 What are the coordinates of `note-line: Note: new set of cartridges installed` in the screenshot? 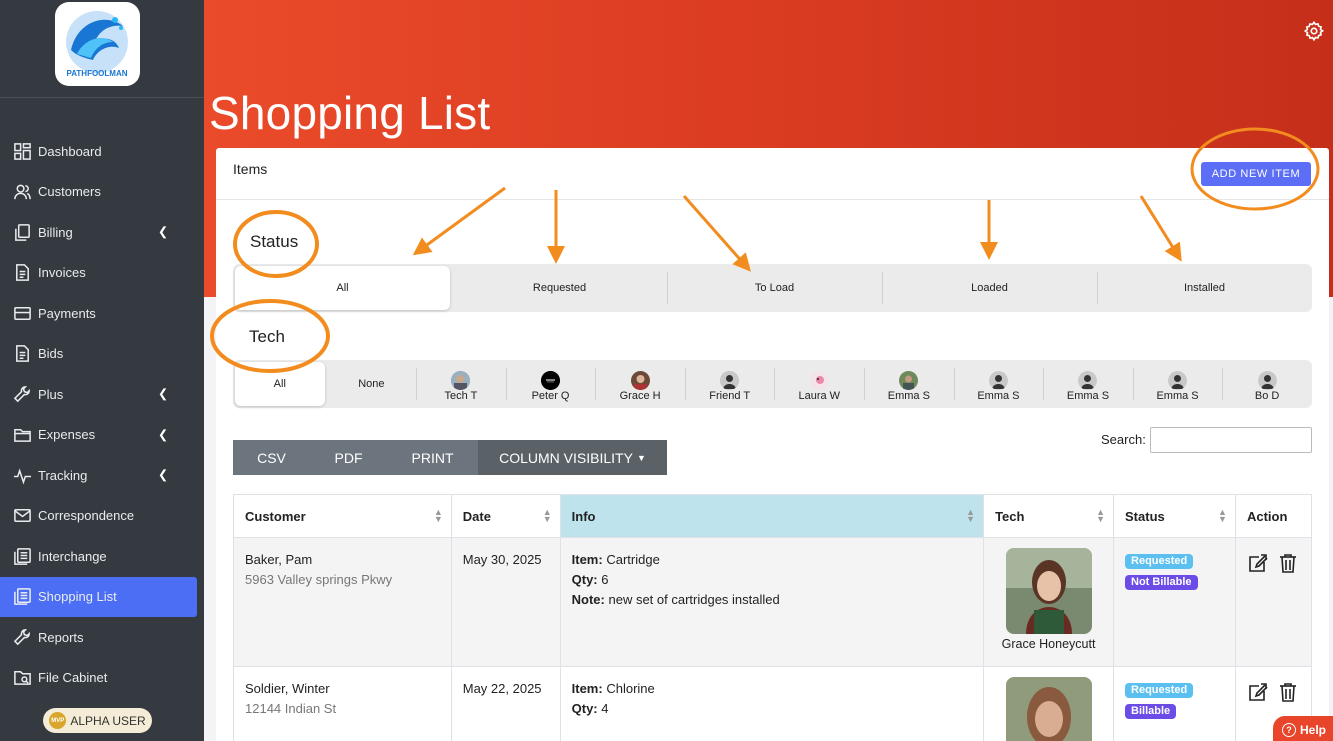 It's located at (772, 600).